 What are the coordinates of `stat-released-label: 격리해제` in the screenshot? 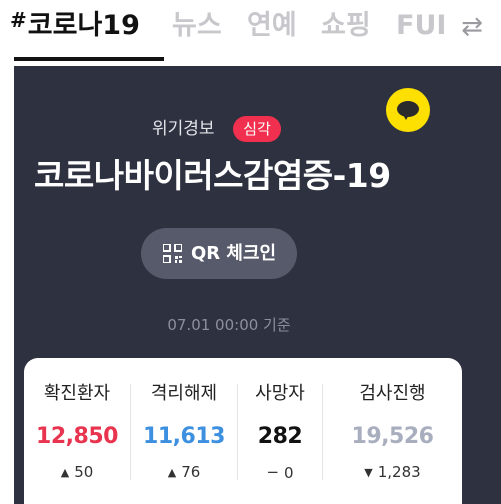 It's located at (184, 393).